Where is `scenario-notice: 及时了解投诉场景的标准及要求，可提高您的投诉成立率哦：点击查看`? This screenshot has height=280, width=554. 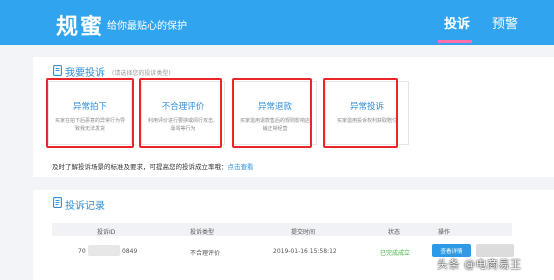
scenario-notice: 及时了解投诉场景的标准及要求，可提高您的投诉成立率哦：点击查看 is located at coordinates (153, 166).